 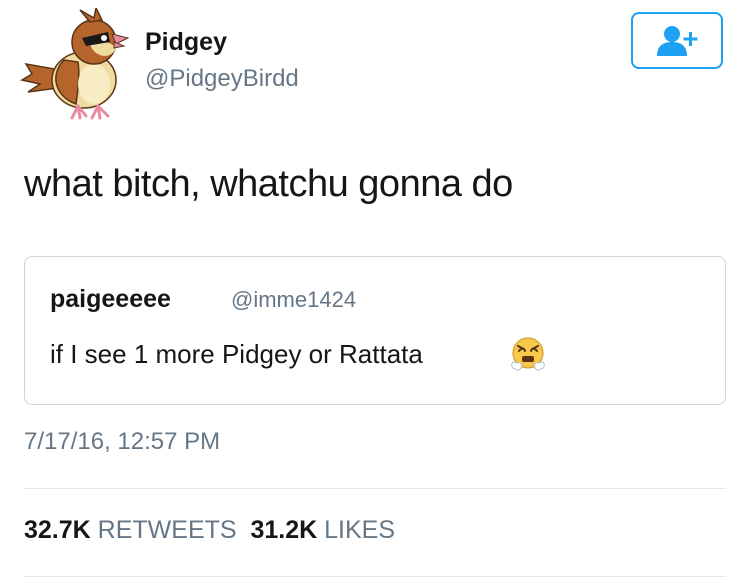 I want to click on likes-count: 31.2K, so click(x=284, y=530).